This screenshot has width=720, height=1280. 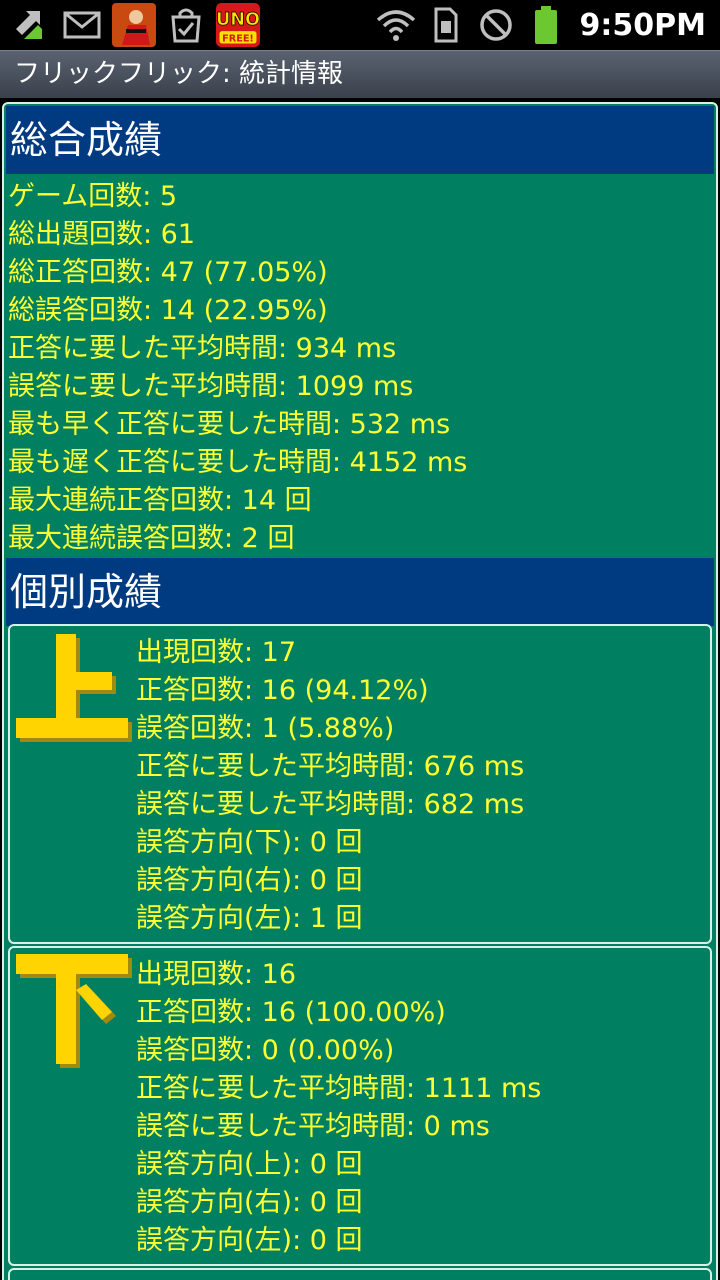 What do you see at coordinates (265, 728) in the screenshot?
I see `item-stat: 誤答回数: 1 (5.88%)` at bounding box center [265, 728].